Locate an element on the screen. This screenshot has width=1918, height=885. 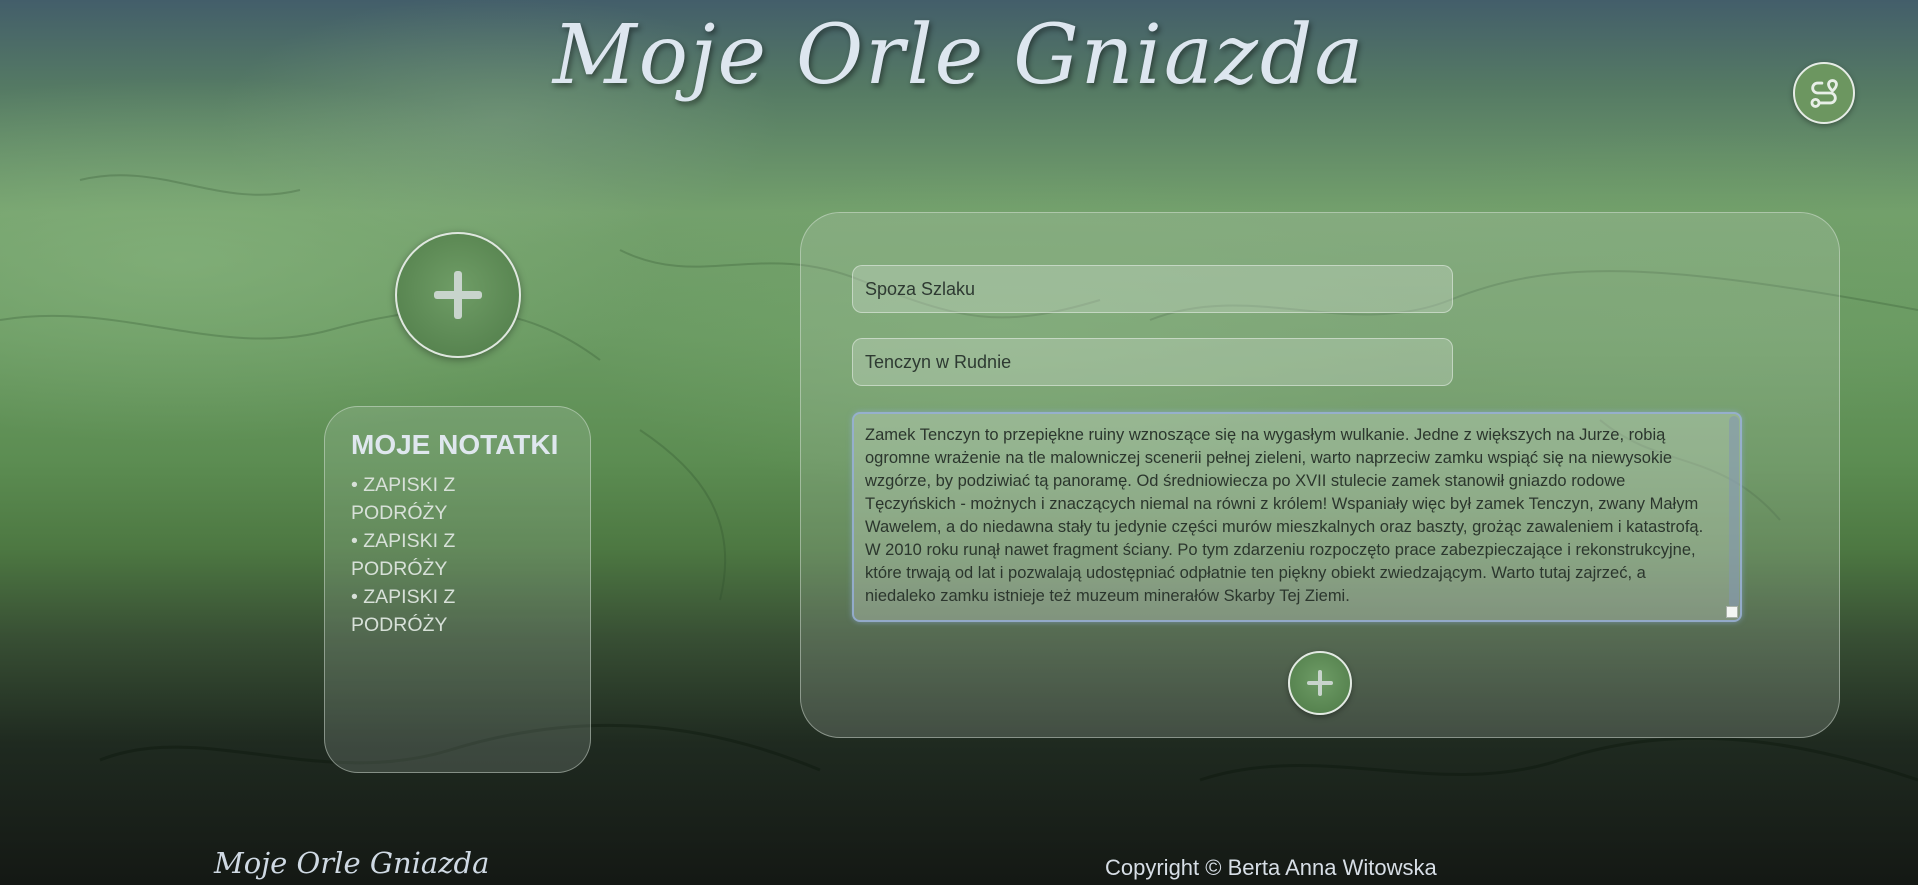
submit-note-button is located at coordinates (1320, 683).